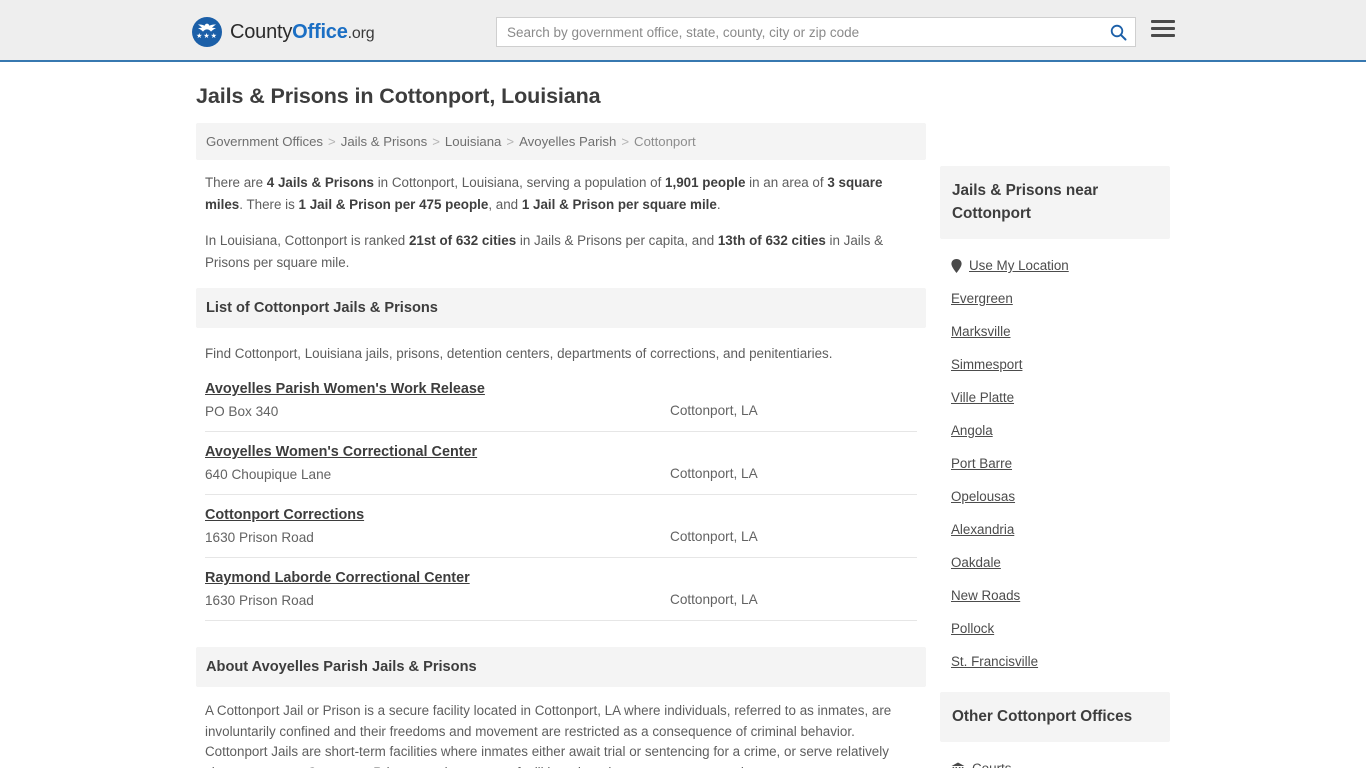  I want to click on sidebar-item-marksville: Marksville, so click(1055, 331).